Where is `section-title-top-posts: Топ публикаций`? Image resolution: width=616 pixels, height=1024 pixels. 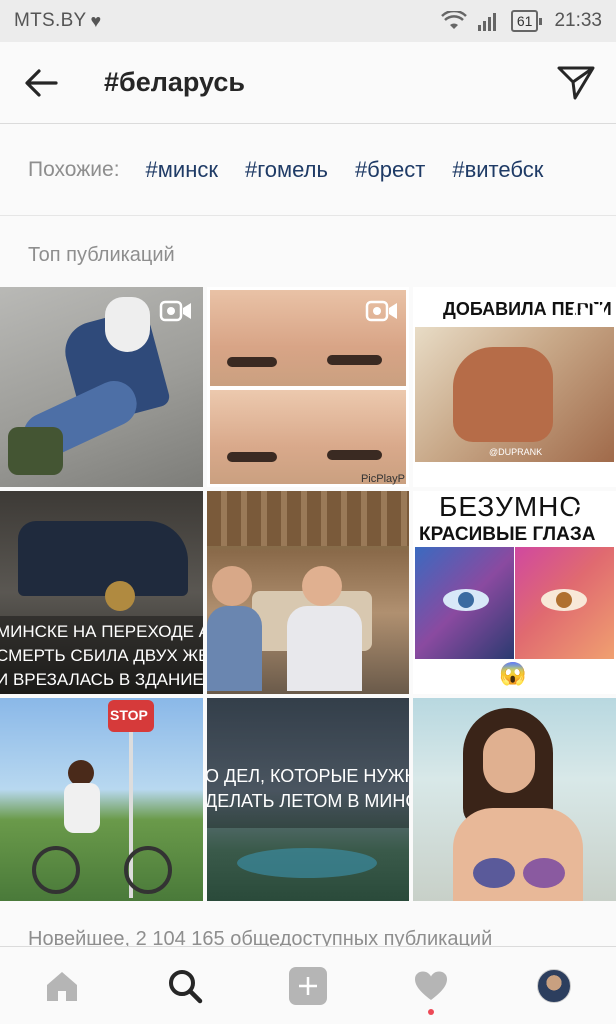
section-title-top-posts: Топ публикаций is located at coordinates (101, 255).